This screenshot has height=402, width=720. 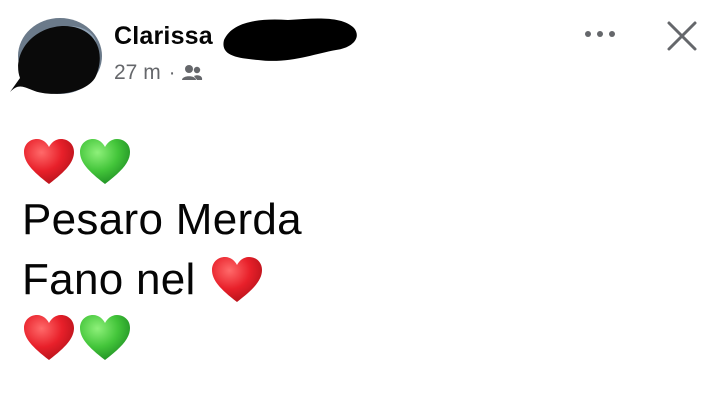 I want to click on more-options-icon, so click(x=600, y=34).